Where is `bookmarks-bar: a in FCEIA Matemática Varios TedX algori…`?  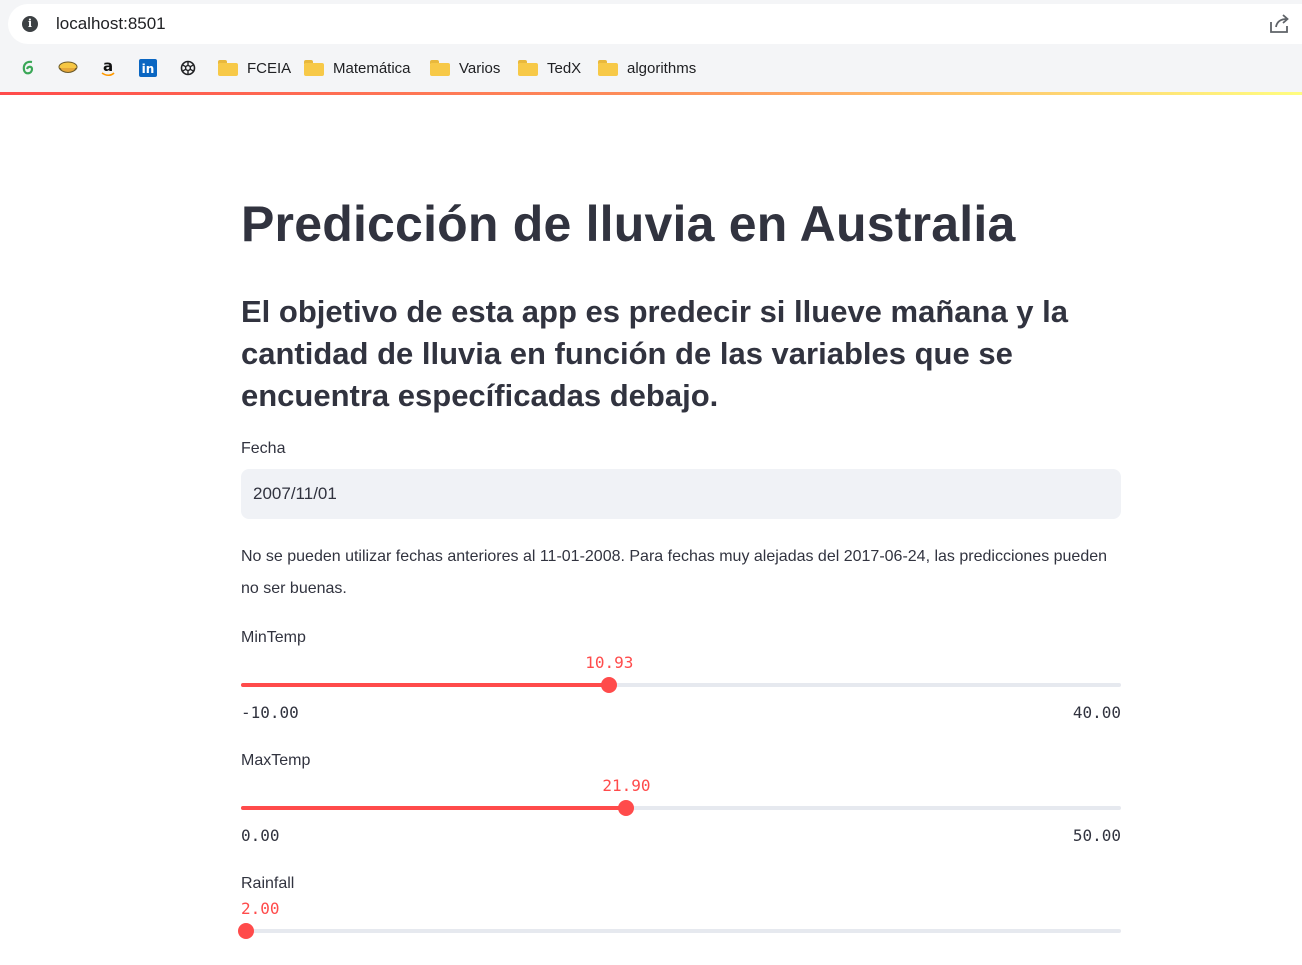
bookmarks-bar: a in FCEIA Matemática Varios TedX algori… is located at coordinates (651, 68).